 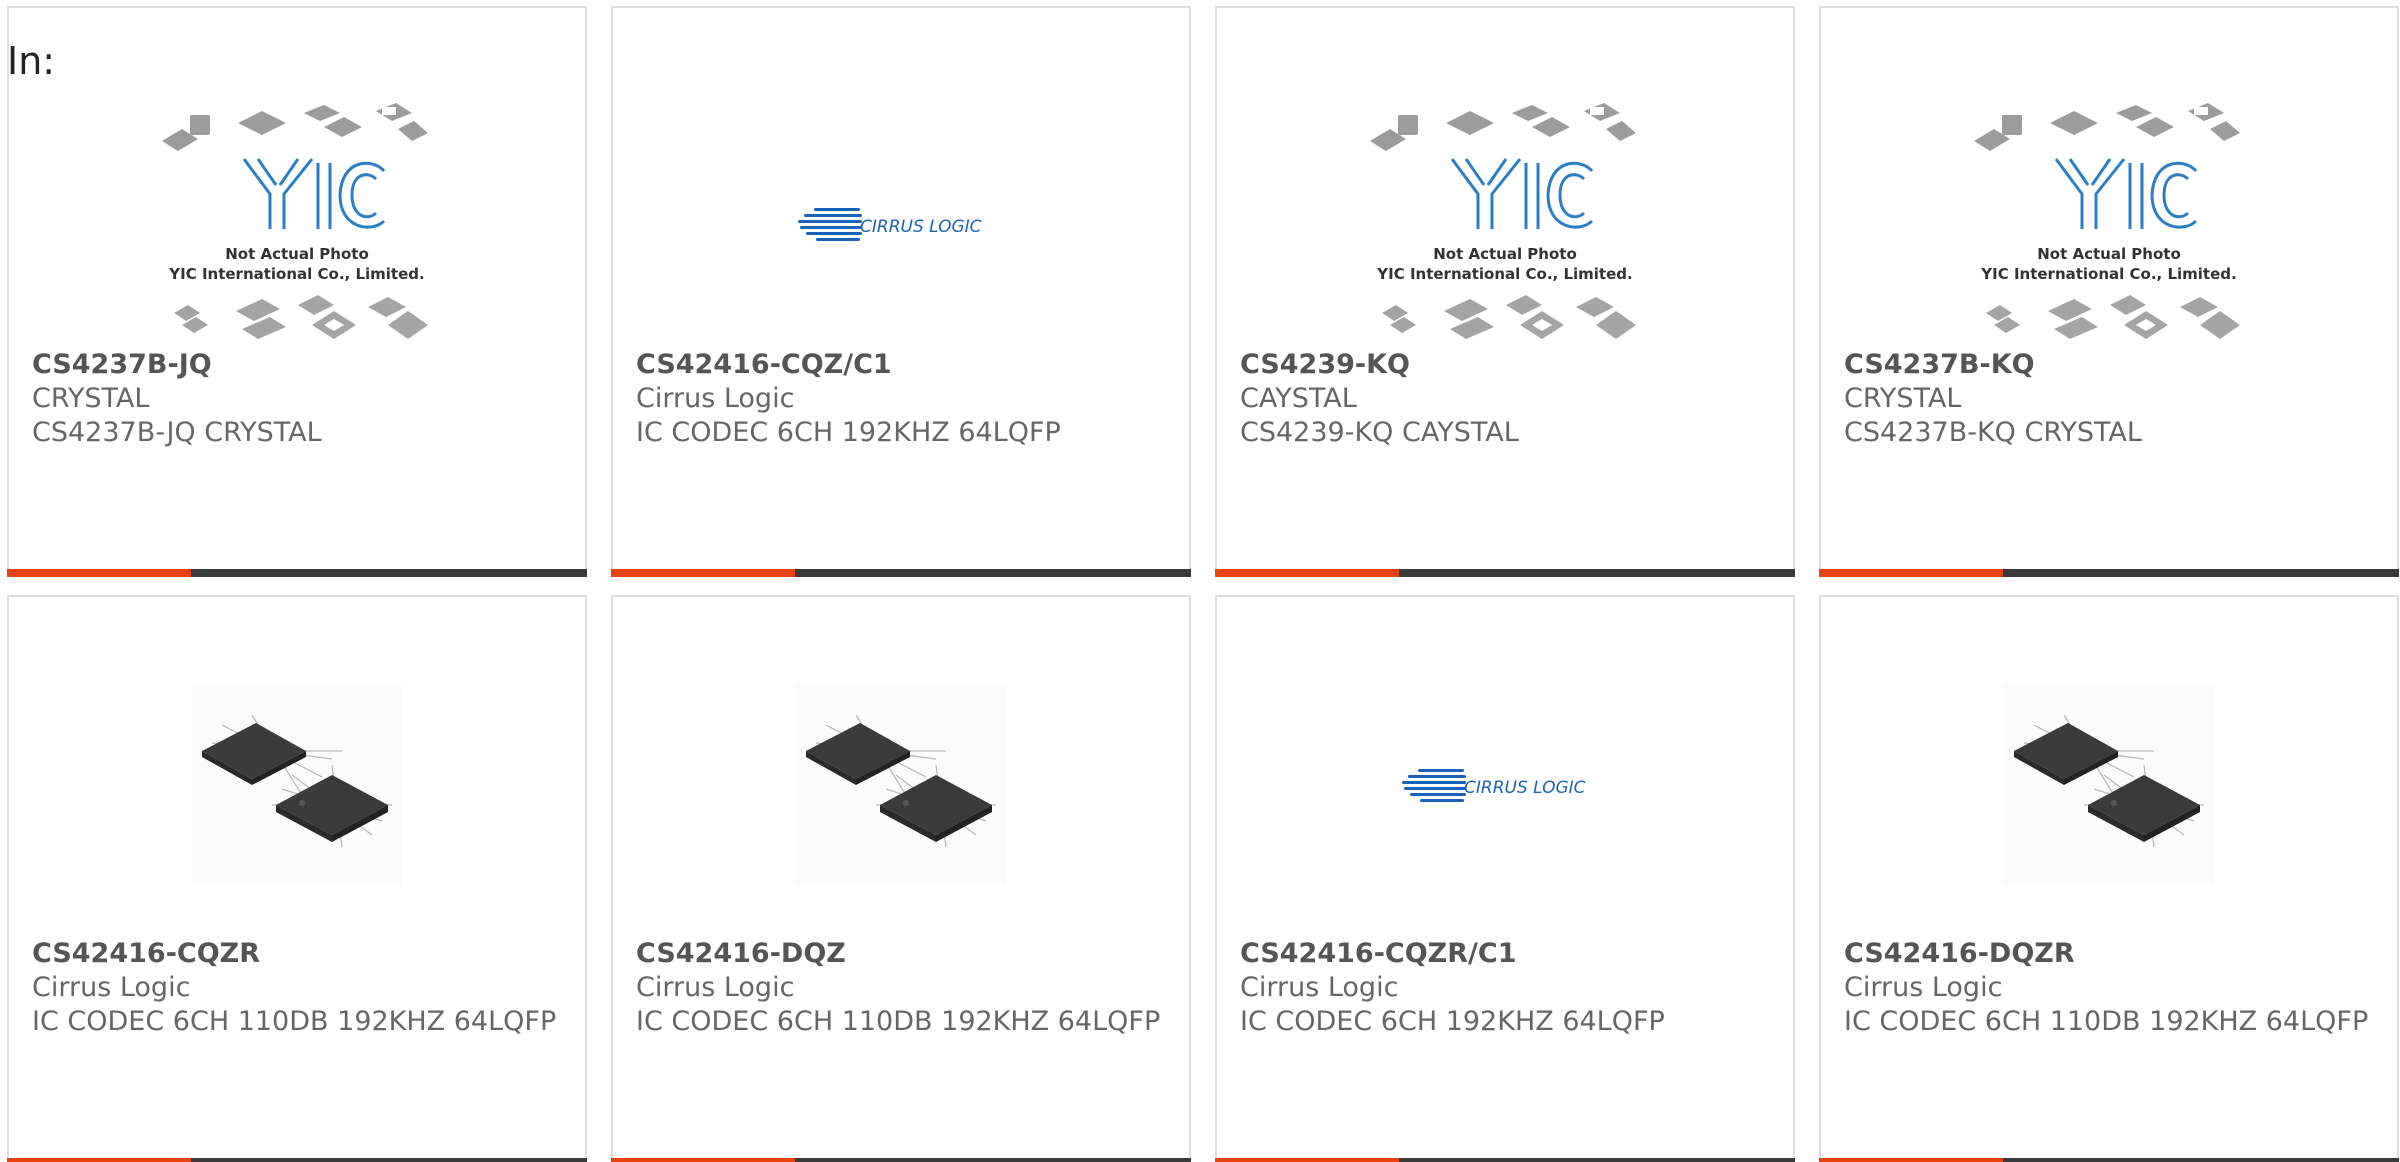 What do you see at coordinates (298, 399) in the screenshot?
I see `product-info: CS4237B-JQ CRYSTAL CS4237B-JQ CRYSTAL` at bounding box center [298, 399].